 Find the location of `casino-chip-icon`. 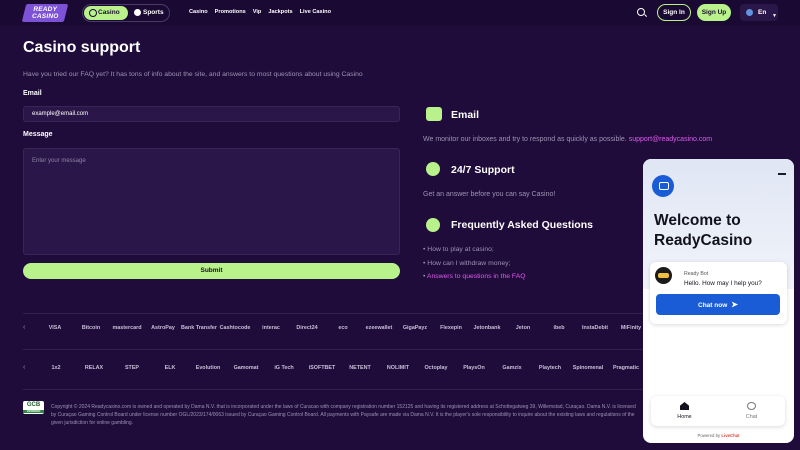

casino-chip-icon is located at coordinates (93, 13).